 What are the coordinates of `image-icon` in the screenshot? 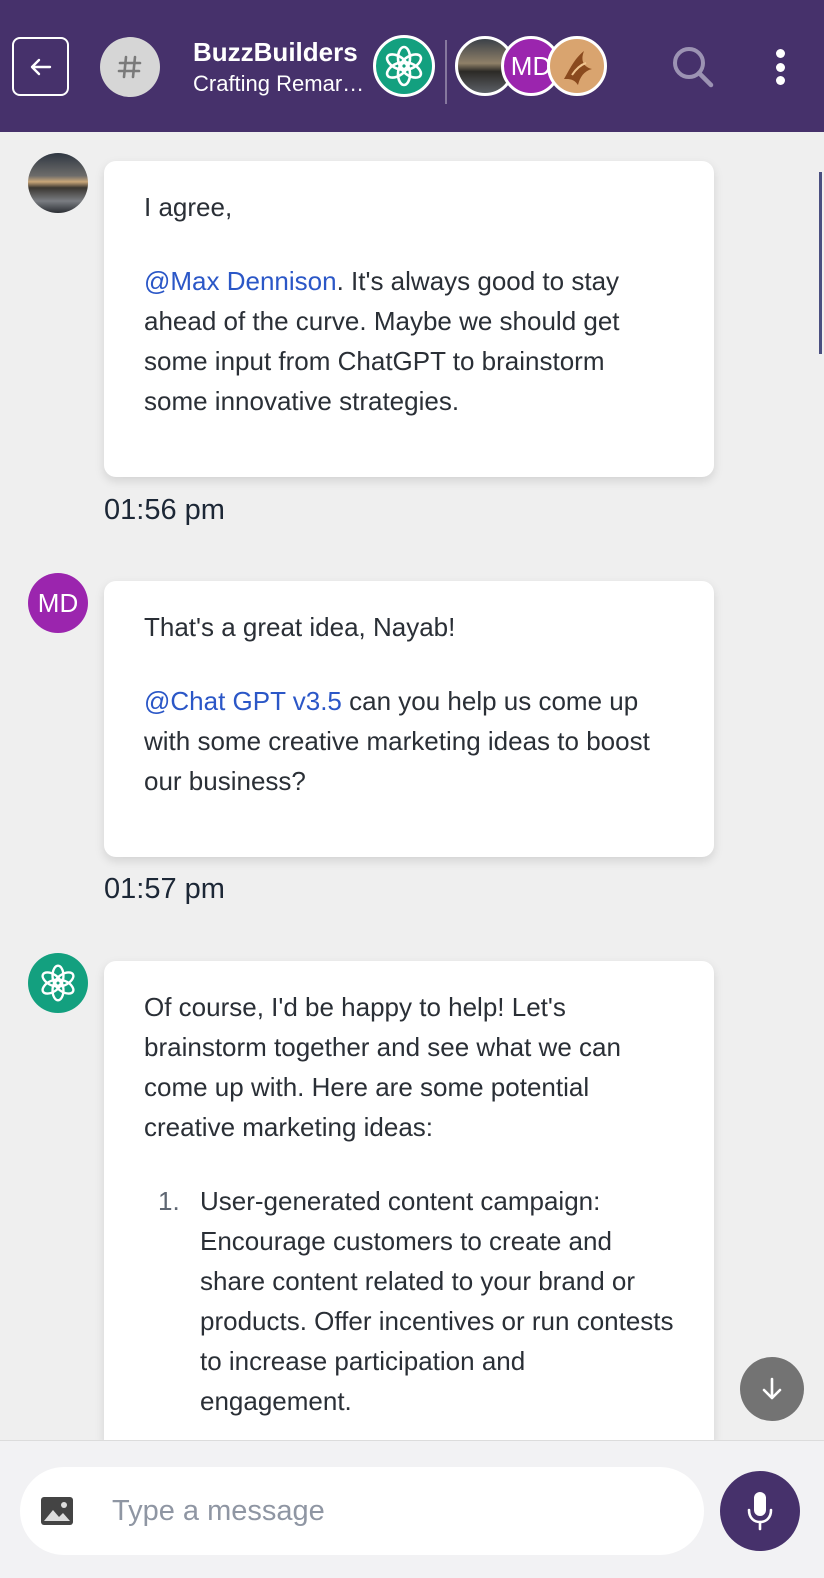 It's located at (57, 1511).